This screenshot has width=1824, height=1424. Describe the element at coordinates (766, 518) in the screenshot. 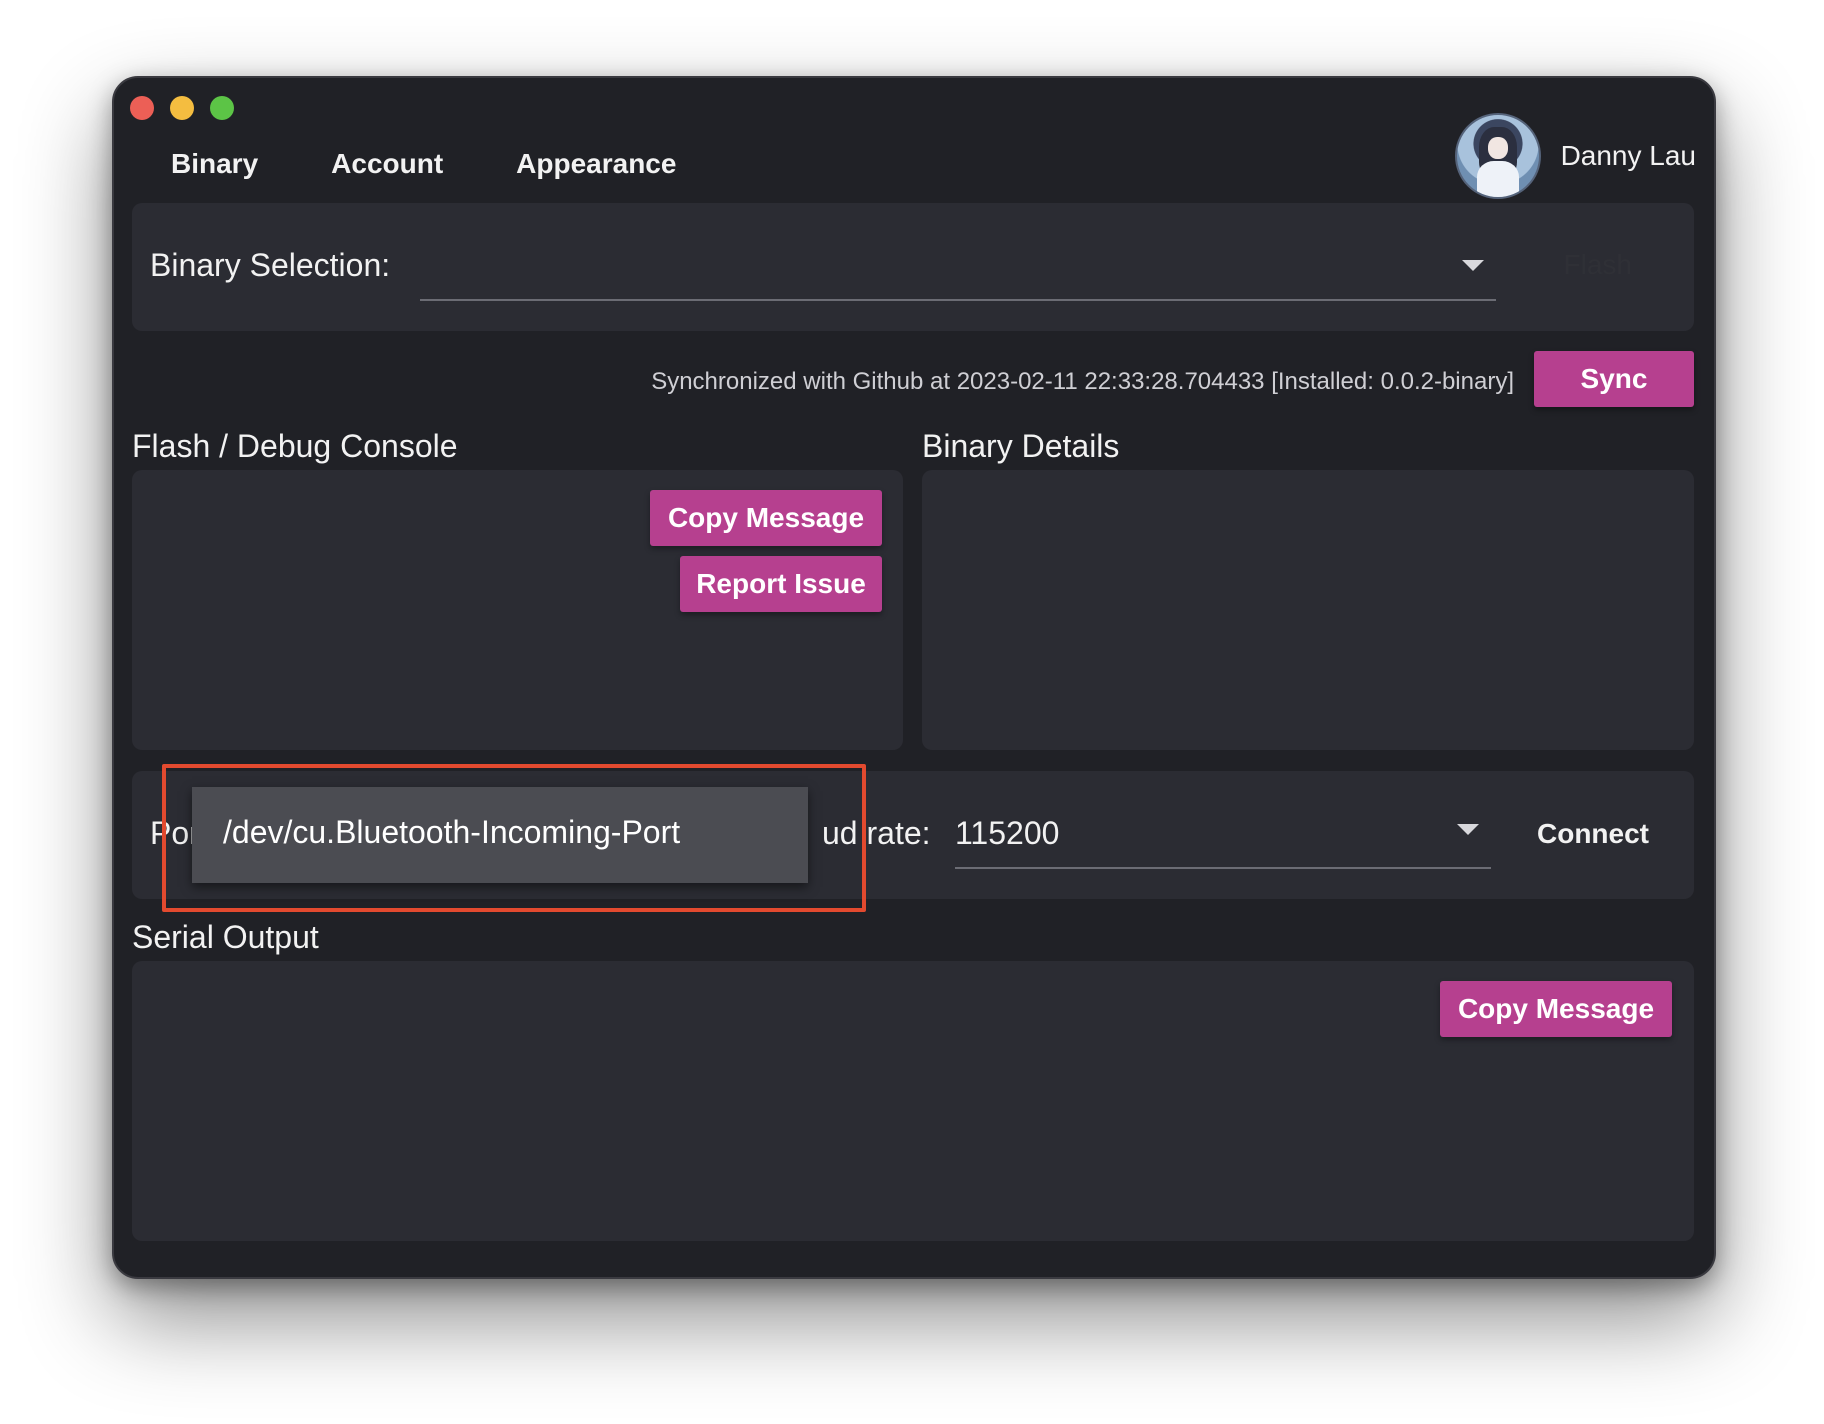

I see `copy-console-message-button: Copy Message` at that location.